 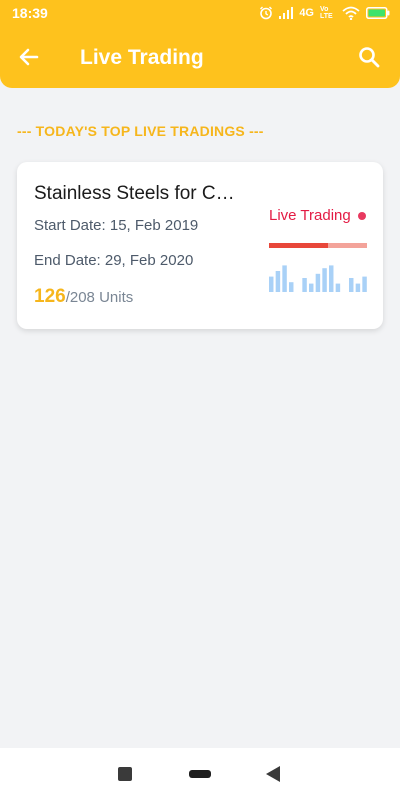 What do you see at coordinates (140, 131) in the screenshot?
I see `section-heading: --- TODAY'S TOP LIVE TRADINGS ---` at bounding box center [140, 131].